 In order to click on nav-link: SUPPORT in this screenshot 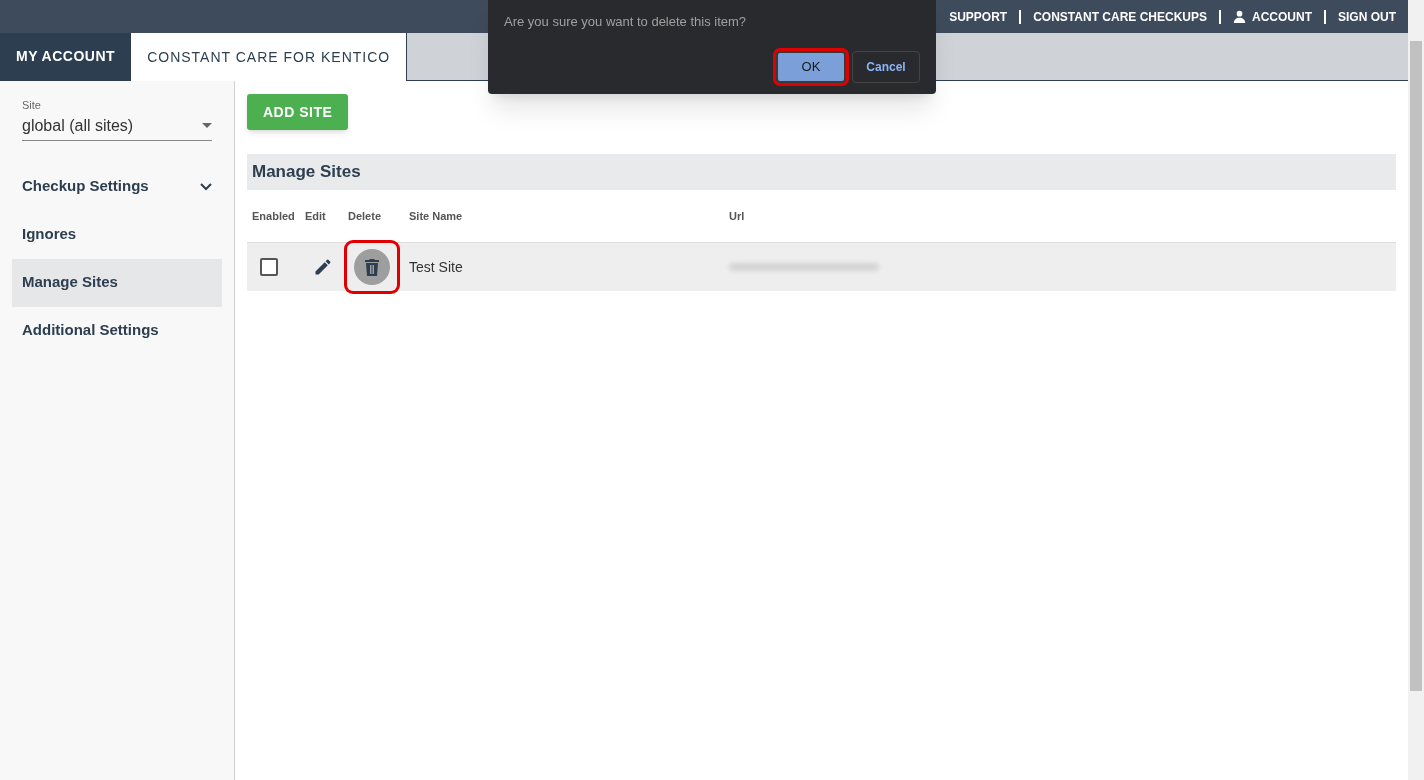, I will do `click(978, 16)`.